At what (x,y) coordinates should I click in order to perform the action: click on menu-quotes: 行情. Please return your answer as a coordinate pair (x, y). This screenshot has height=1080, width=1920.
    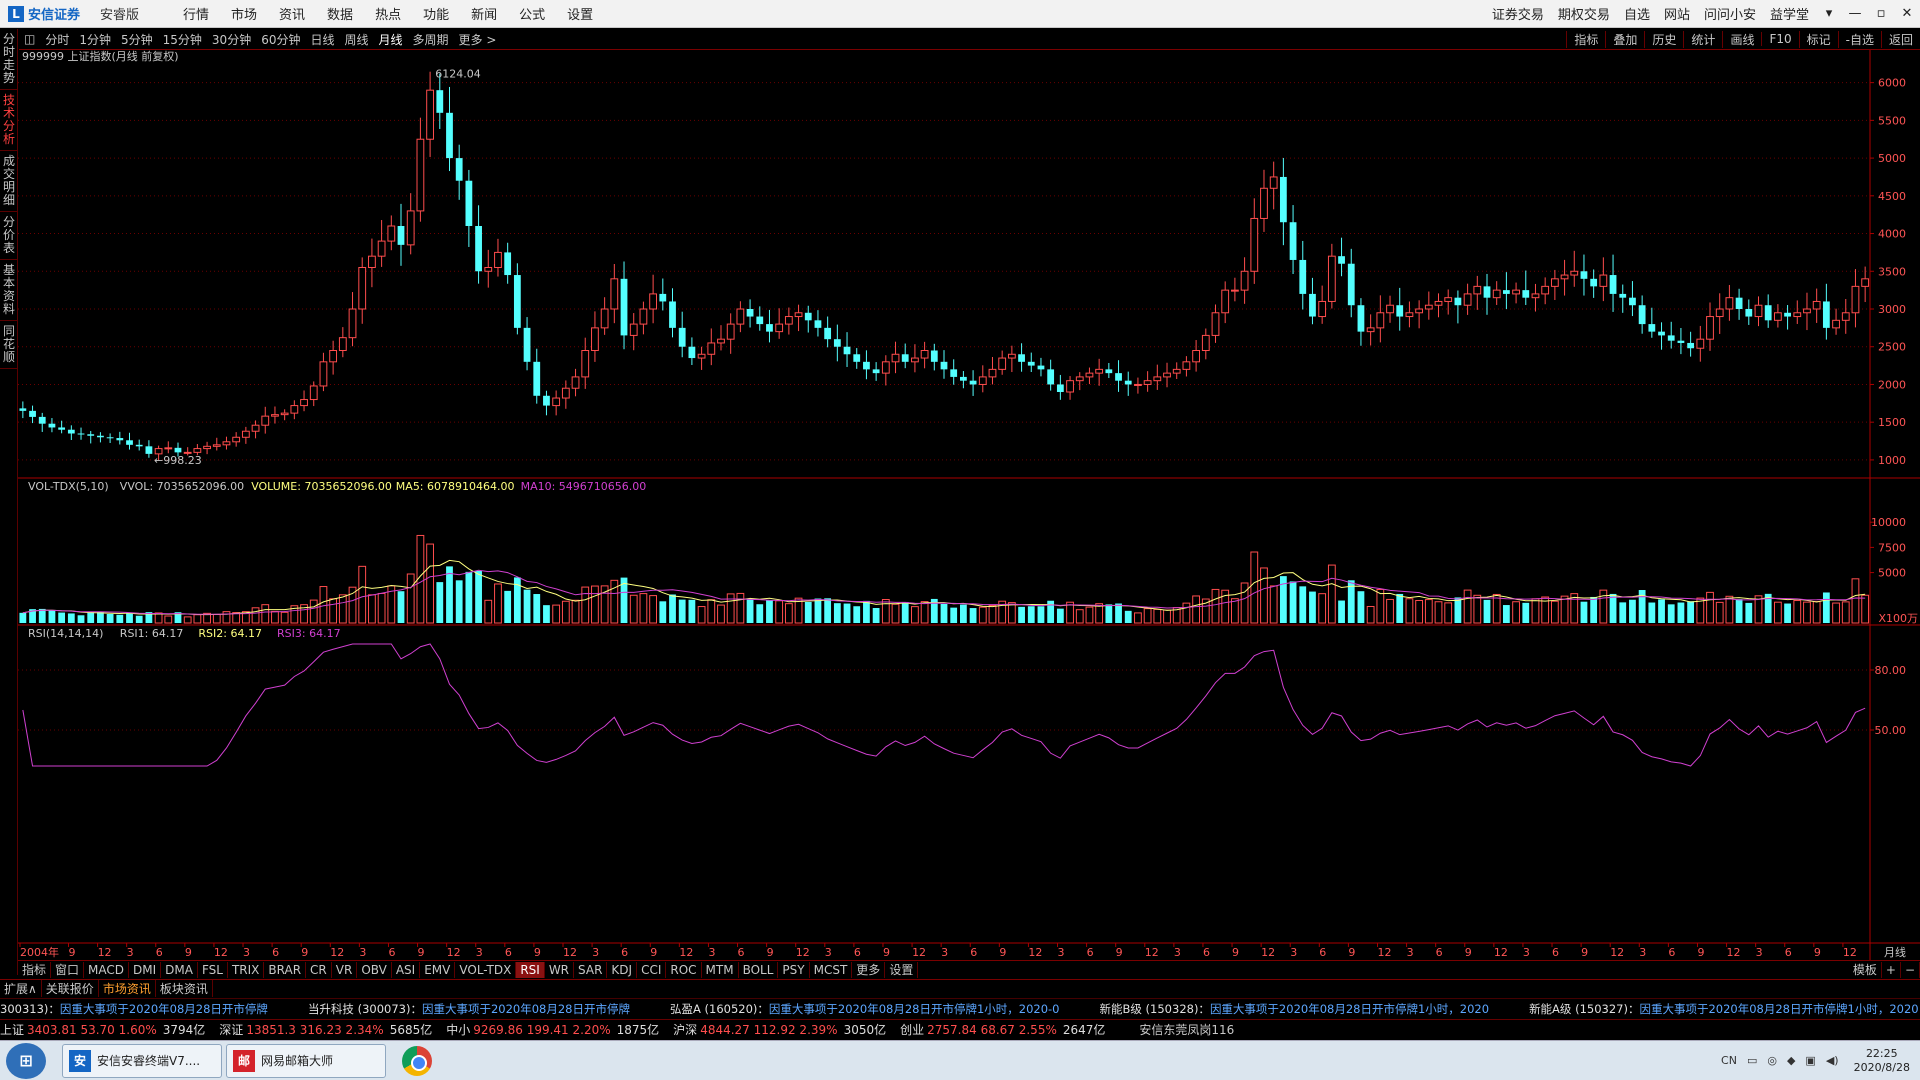
    Looking at the image, I should click on (196, 13).